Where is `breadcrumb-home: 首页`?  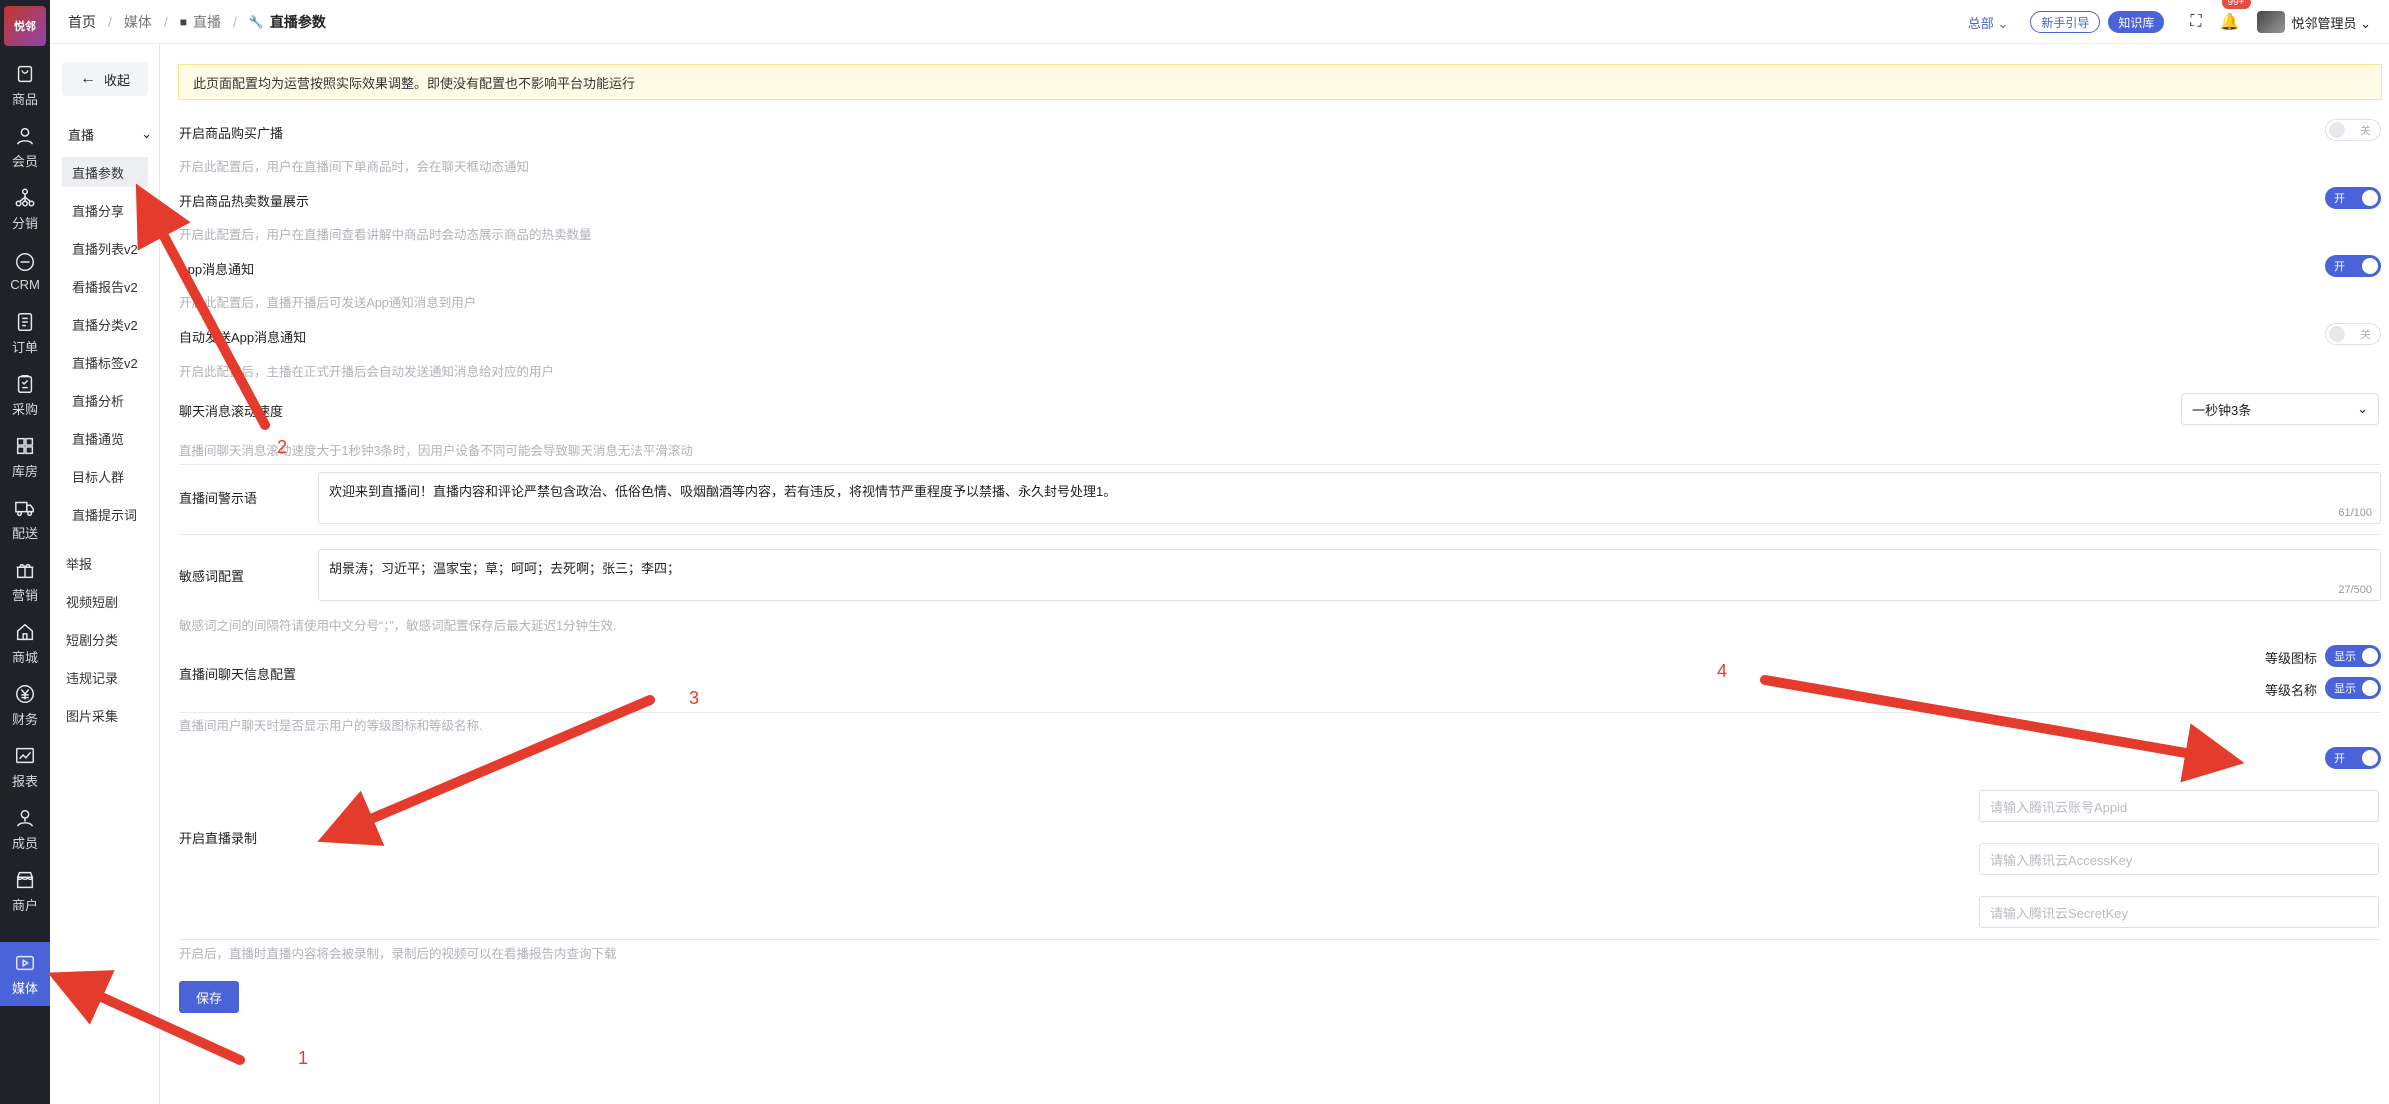
breadcrumb-home: 首页 is located at coordinates (82, 22).